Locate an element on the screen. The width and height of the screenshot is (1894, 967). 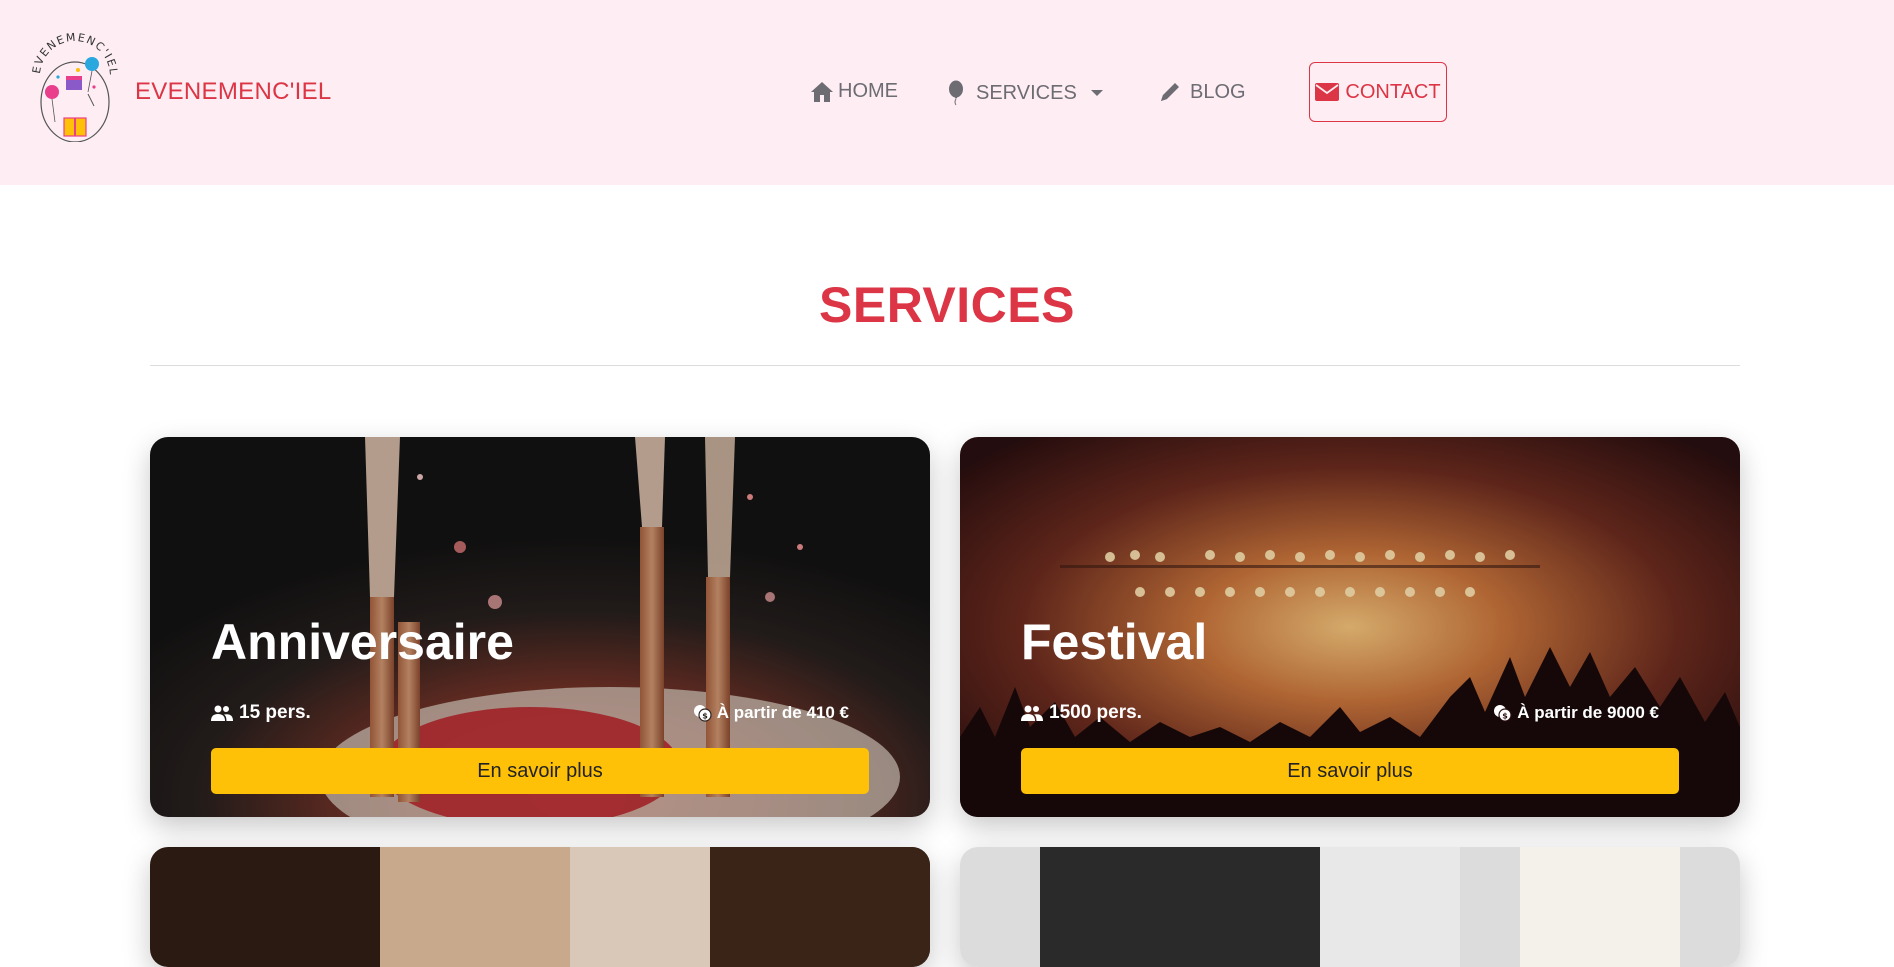
balloon-icon is located at coordinates (956, 93).